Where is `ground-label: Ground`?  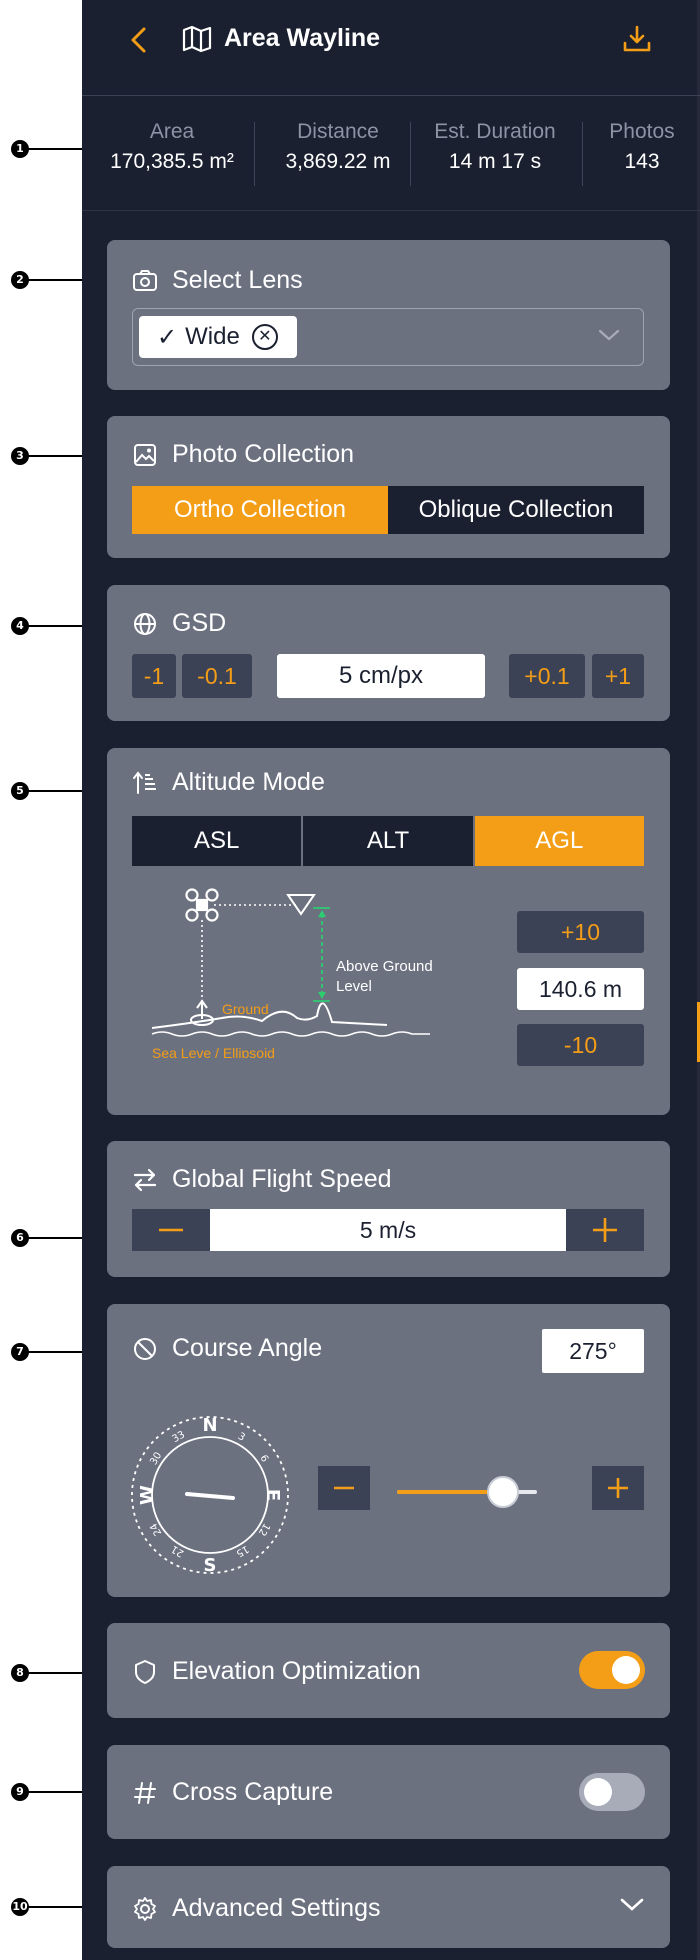
ground-label: Ground is located at coordinates (245, 1009).